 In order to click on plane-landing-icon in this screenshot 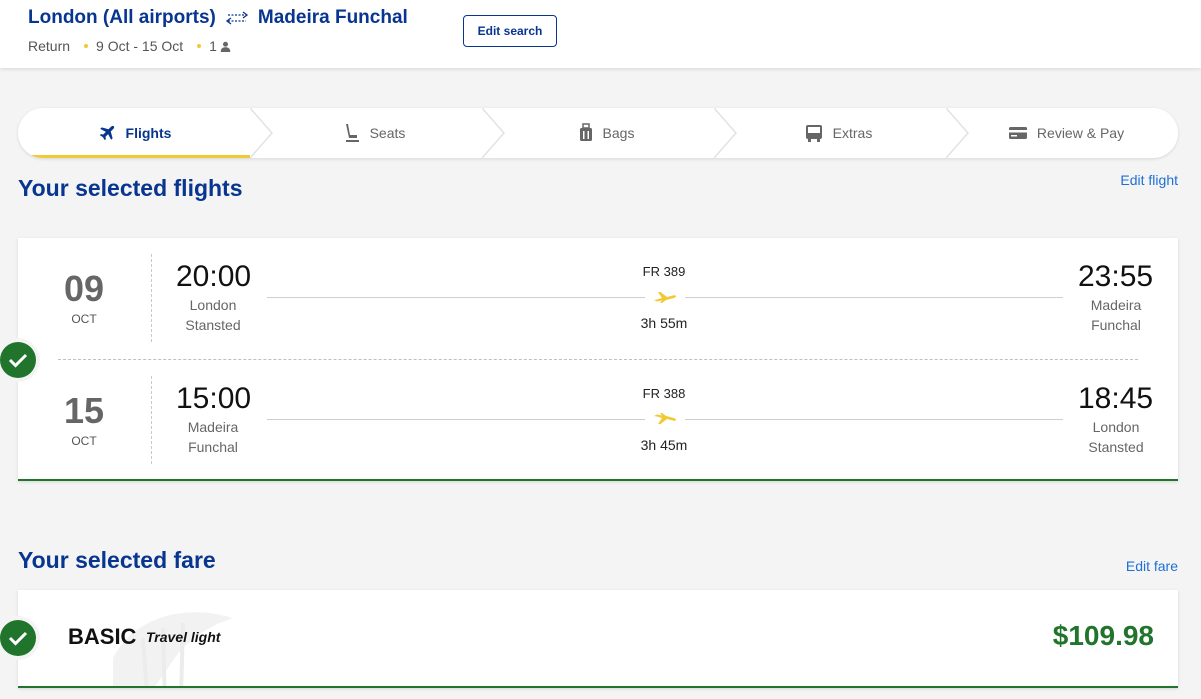, I will do `click(665, 419)`.